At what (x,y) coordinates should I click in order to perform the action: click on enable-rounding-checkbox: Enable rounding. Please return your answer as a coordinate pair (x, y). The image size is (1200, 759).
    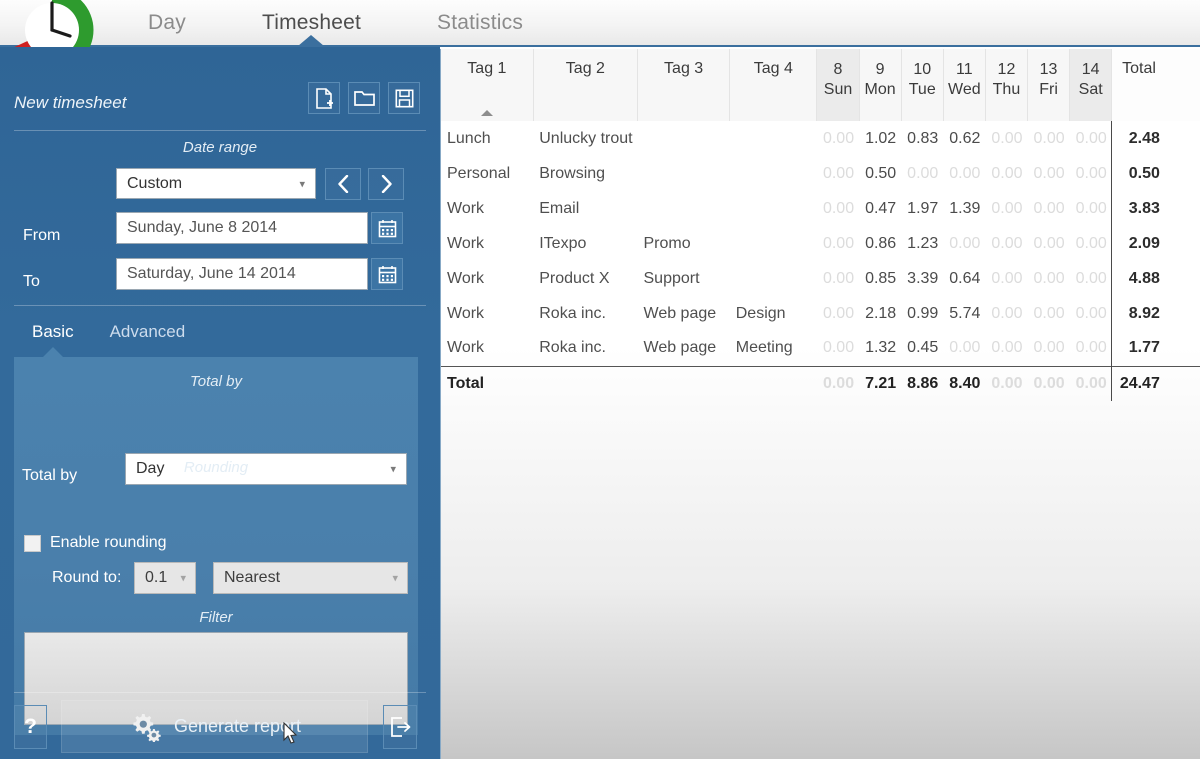
    Looking at the image, I should click on (95, 543).